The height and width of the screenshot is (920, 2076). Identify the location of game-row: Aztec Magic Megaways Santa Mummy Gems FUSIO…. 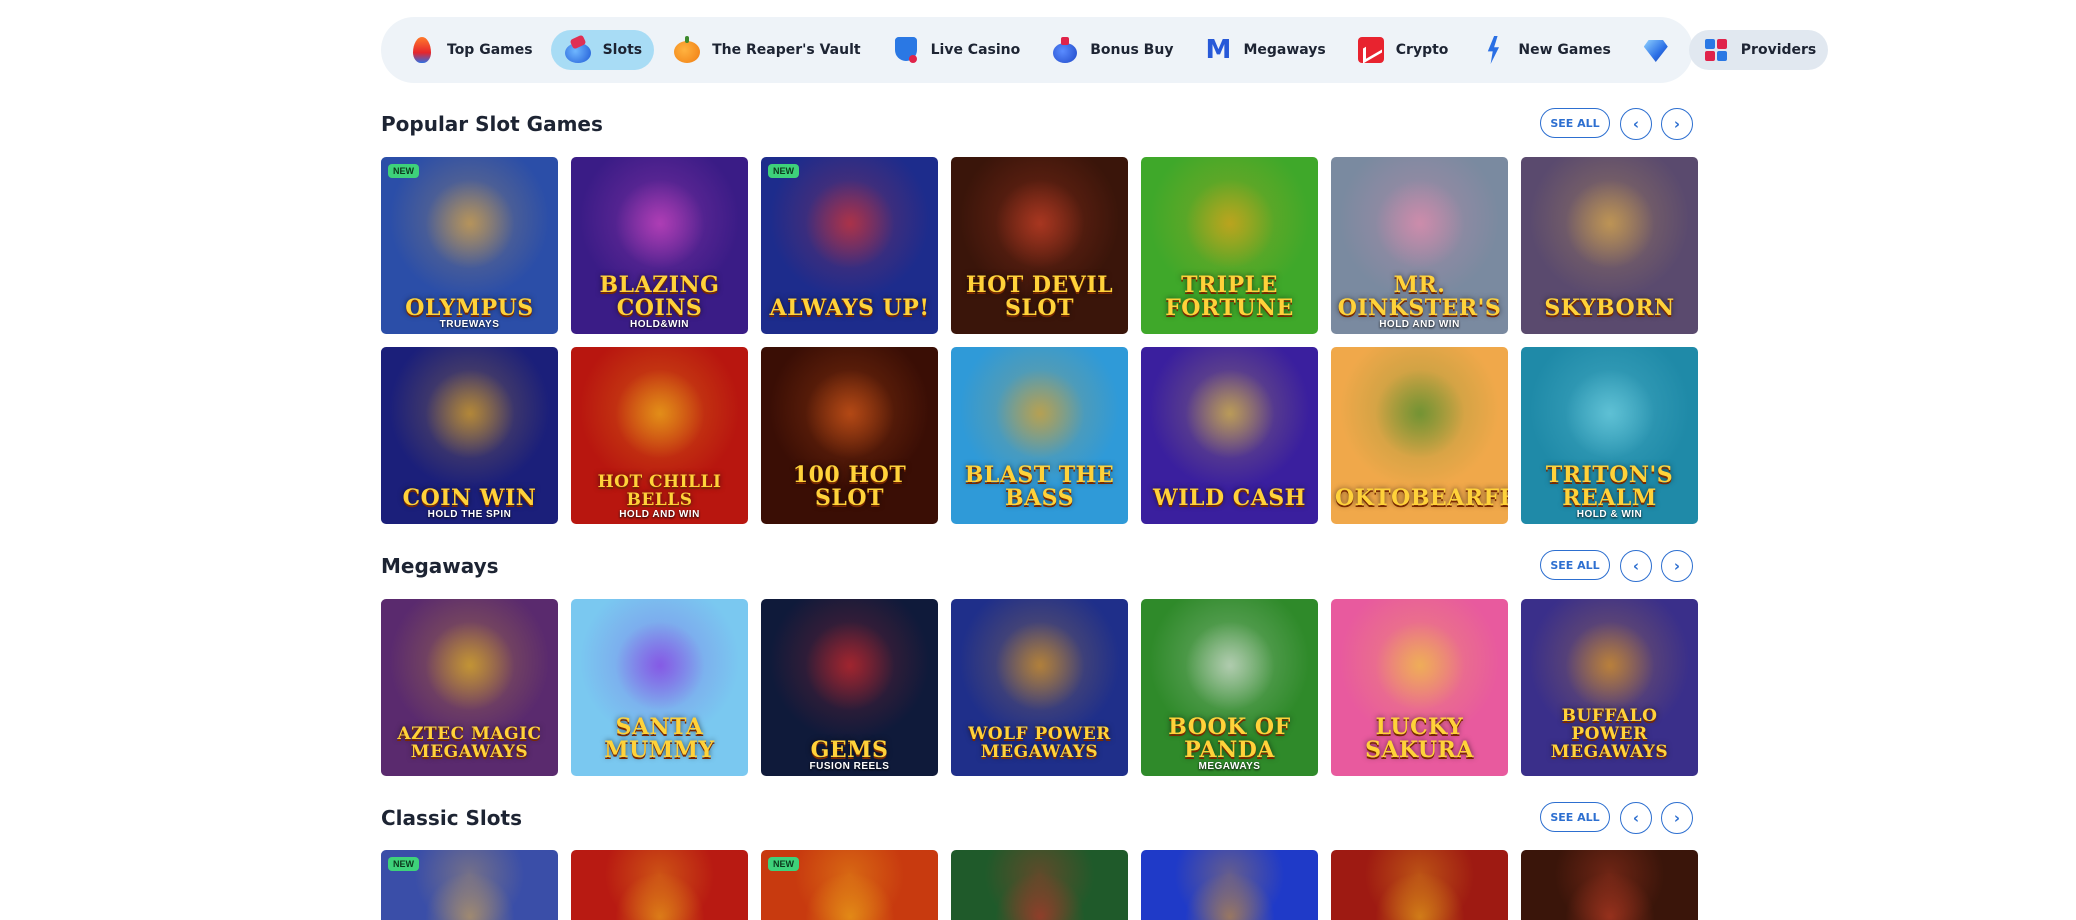
(1039, 687).